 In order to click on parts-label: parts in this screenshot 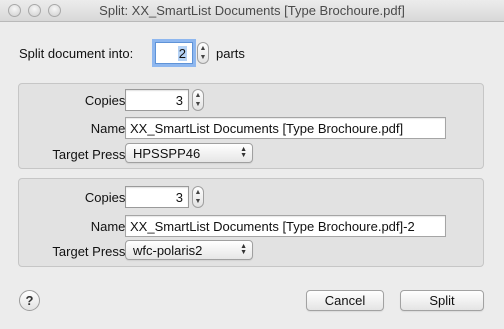, I will do `click(230, 53)`.